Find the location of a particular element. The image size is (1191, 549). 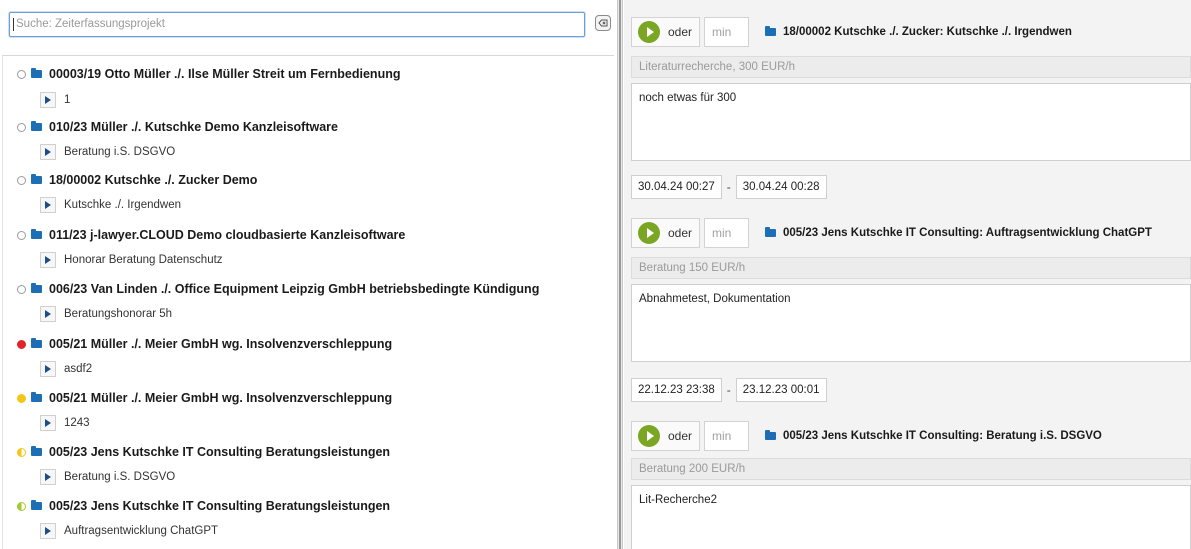

project-subitem: Auftragsentwicklung ChatGPT is located at coordinates (129, 531).